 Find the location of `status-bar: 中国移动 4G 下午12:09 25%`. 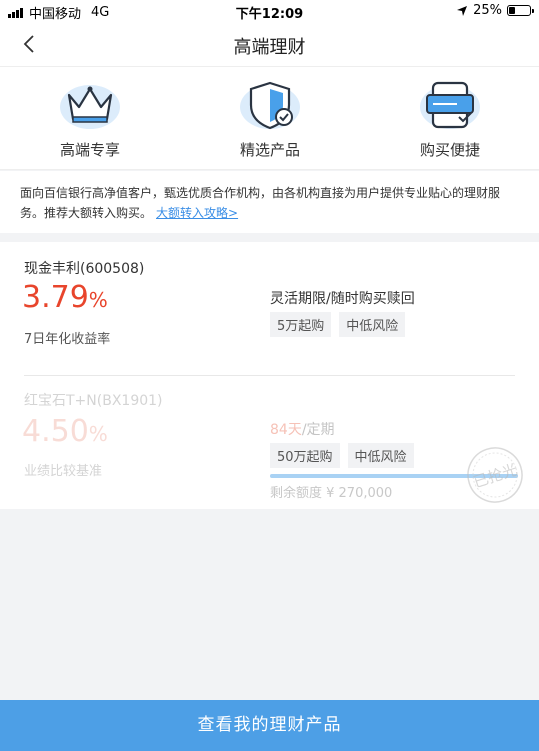

status-bar: 中国移动 4G 下午12:09 25% is located at coordinates (269, 11).